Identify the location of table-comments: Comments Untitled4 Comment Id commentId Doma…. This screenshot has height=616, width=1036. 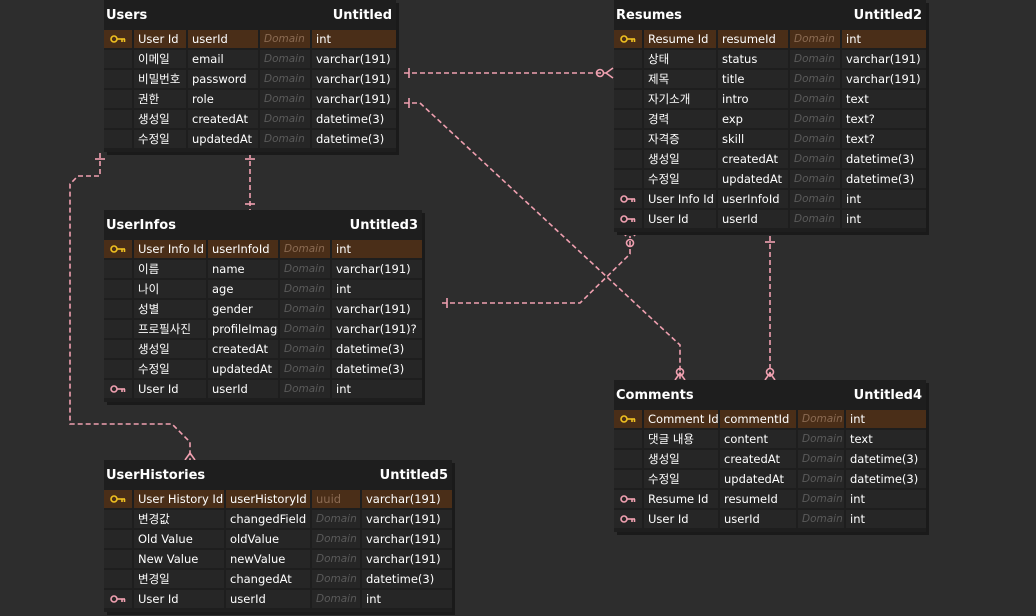
(770, 456).